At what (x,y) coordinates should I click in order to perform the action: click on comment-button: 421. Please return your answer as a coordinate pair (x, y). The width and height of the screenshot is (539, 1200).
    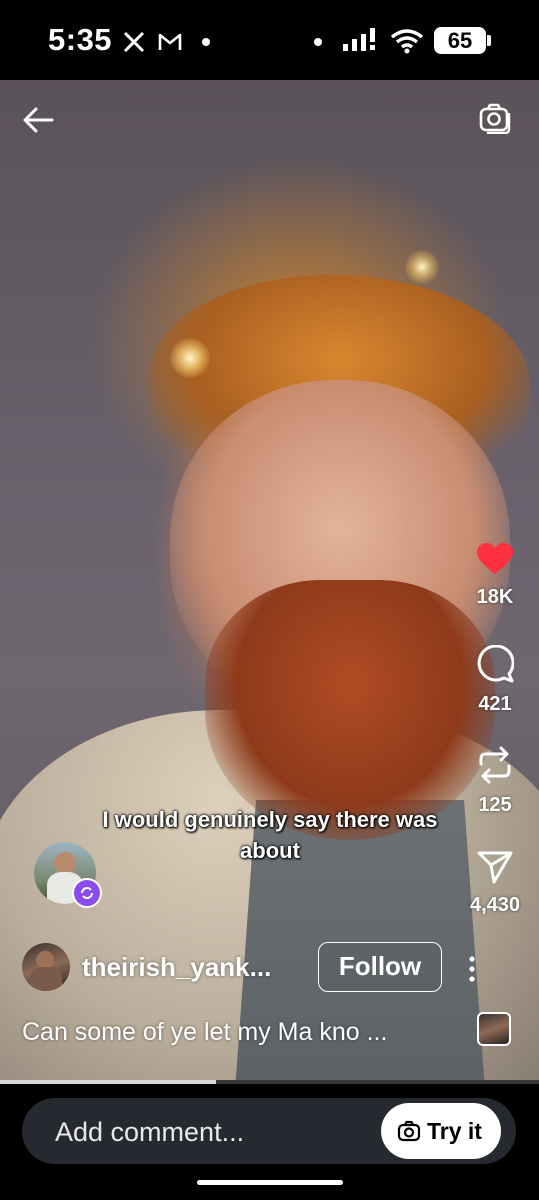
    Looking at the image, I should click on (495, 680).